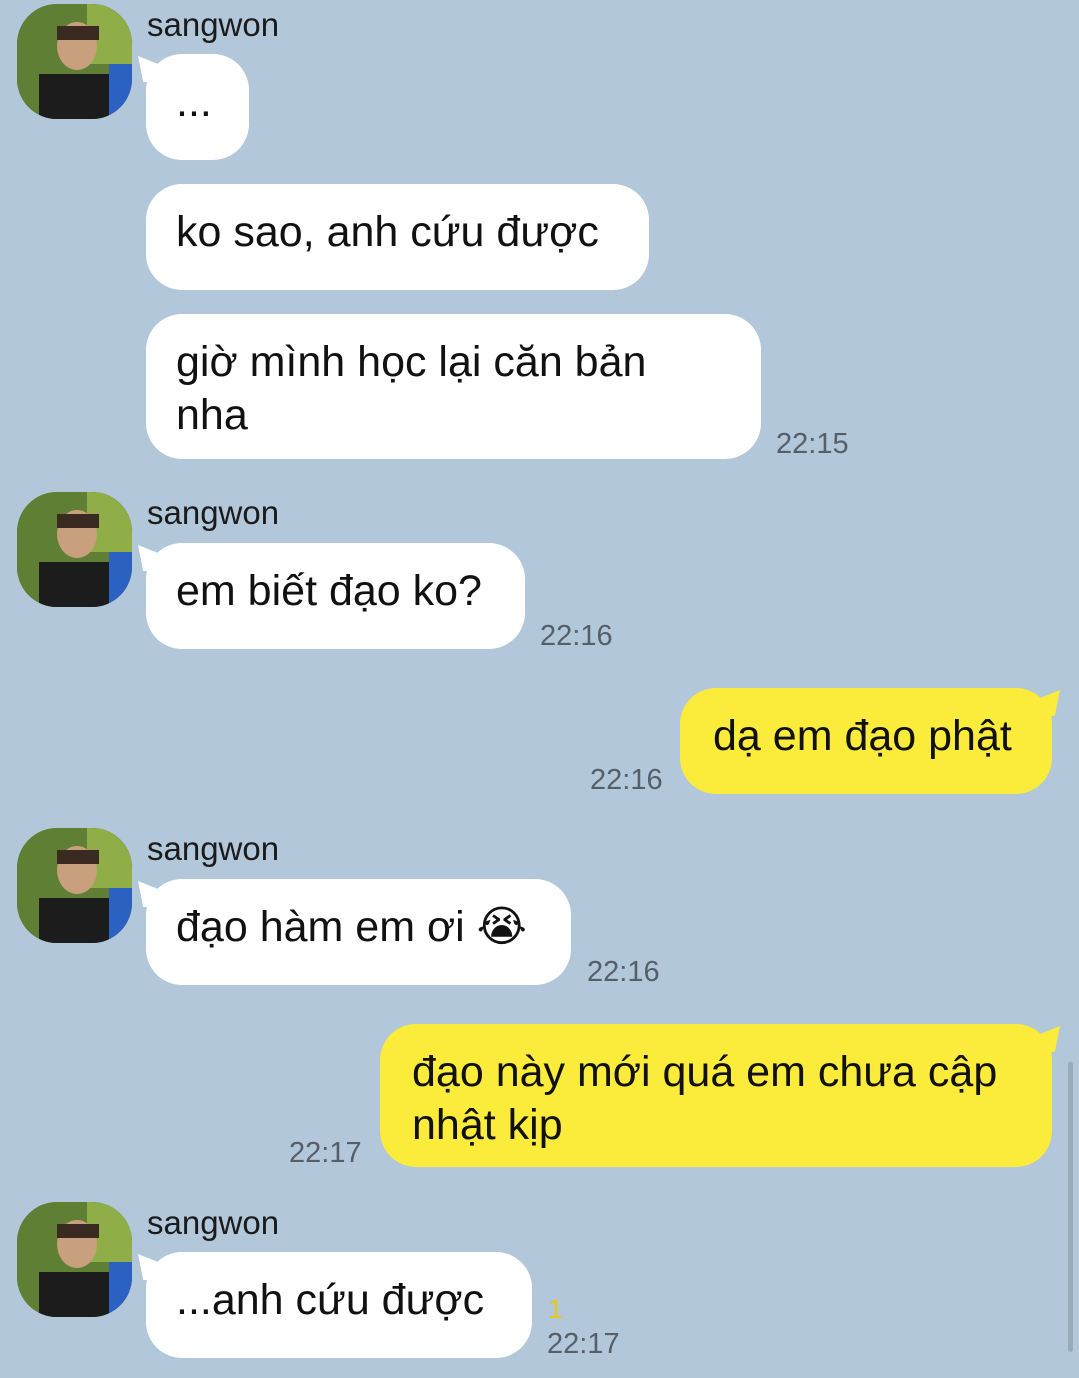 The height and width of the screenshot is (1378, 1079). Describe the element at coordinates (339, 1305) in the screenshot. I see `message-bubble: ...anh cứu được` at that location.